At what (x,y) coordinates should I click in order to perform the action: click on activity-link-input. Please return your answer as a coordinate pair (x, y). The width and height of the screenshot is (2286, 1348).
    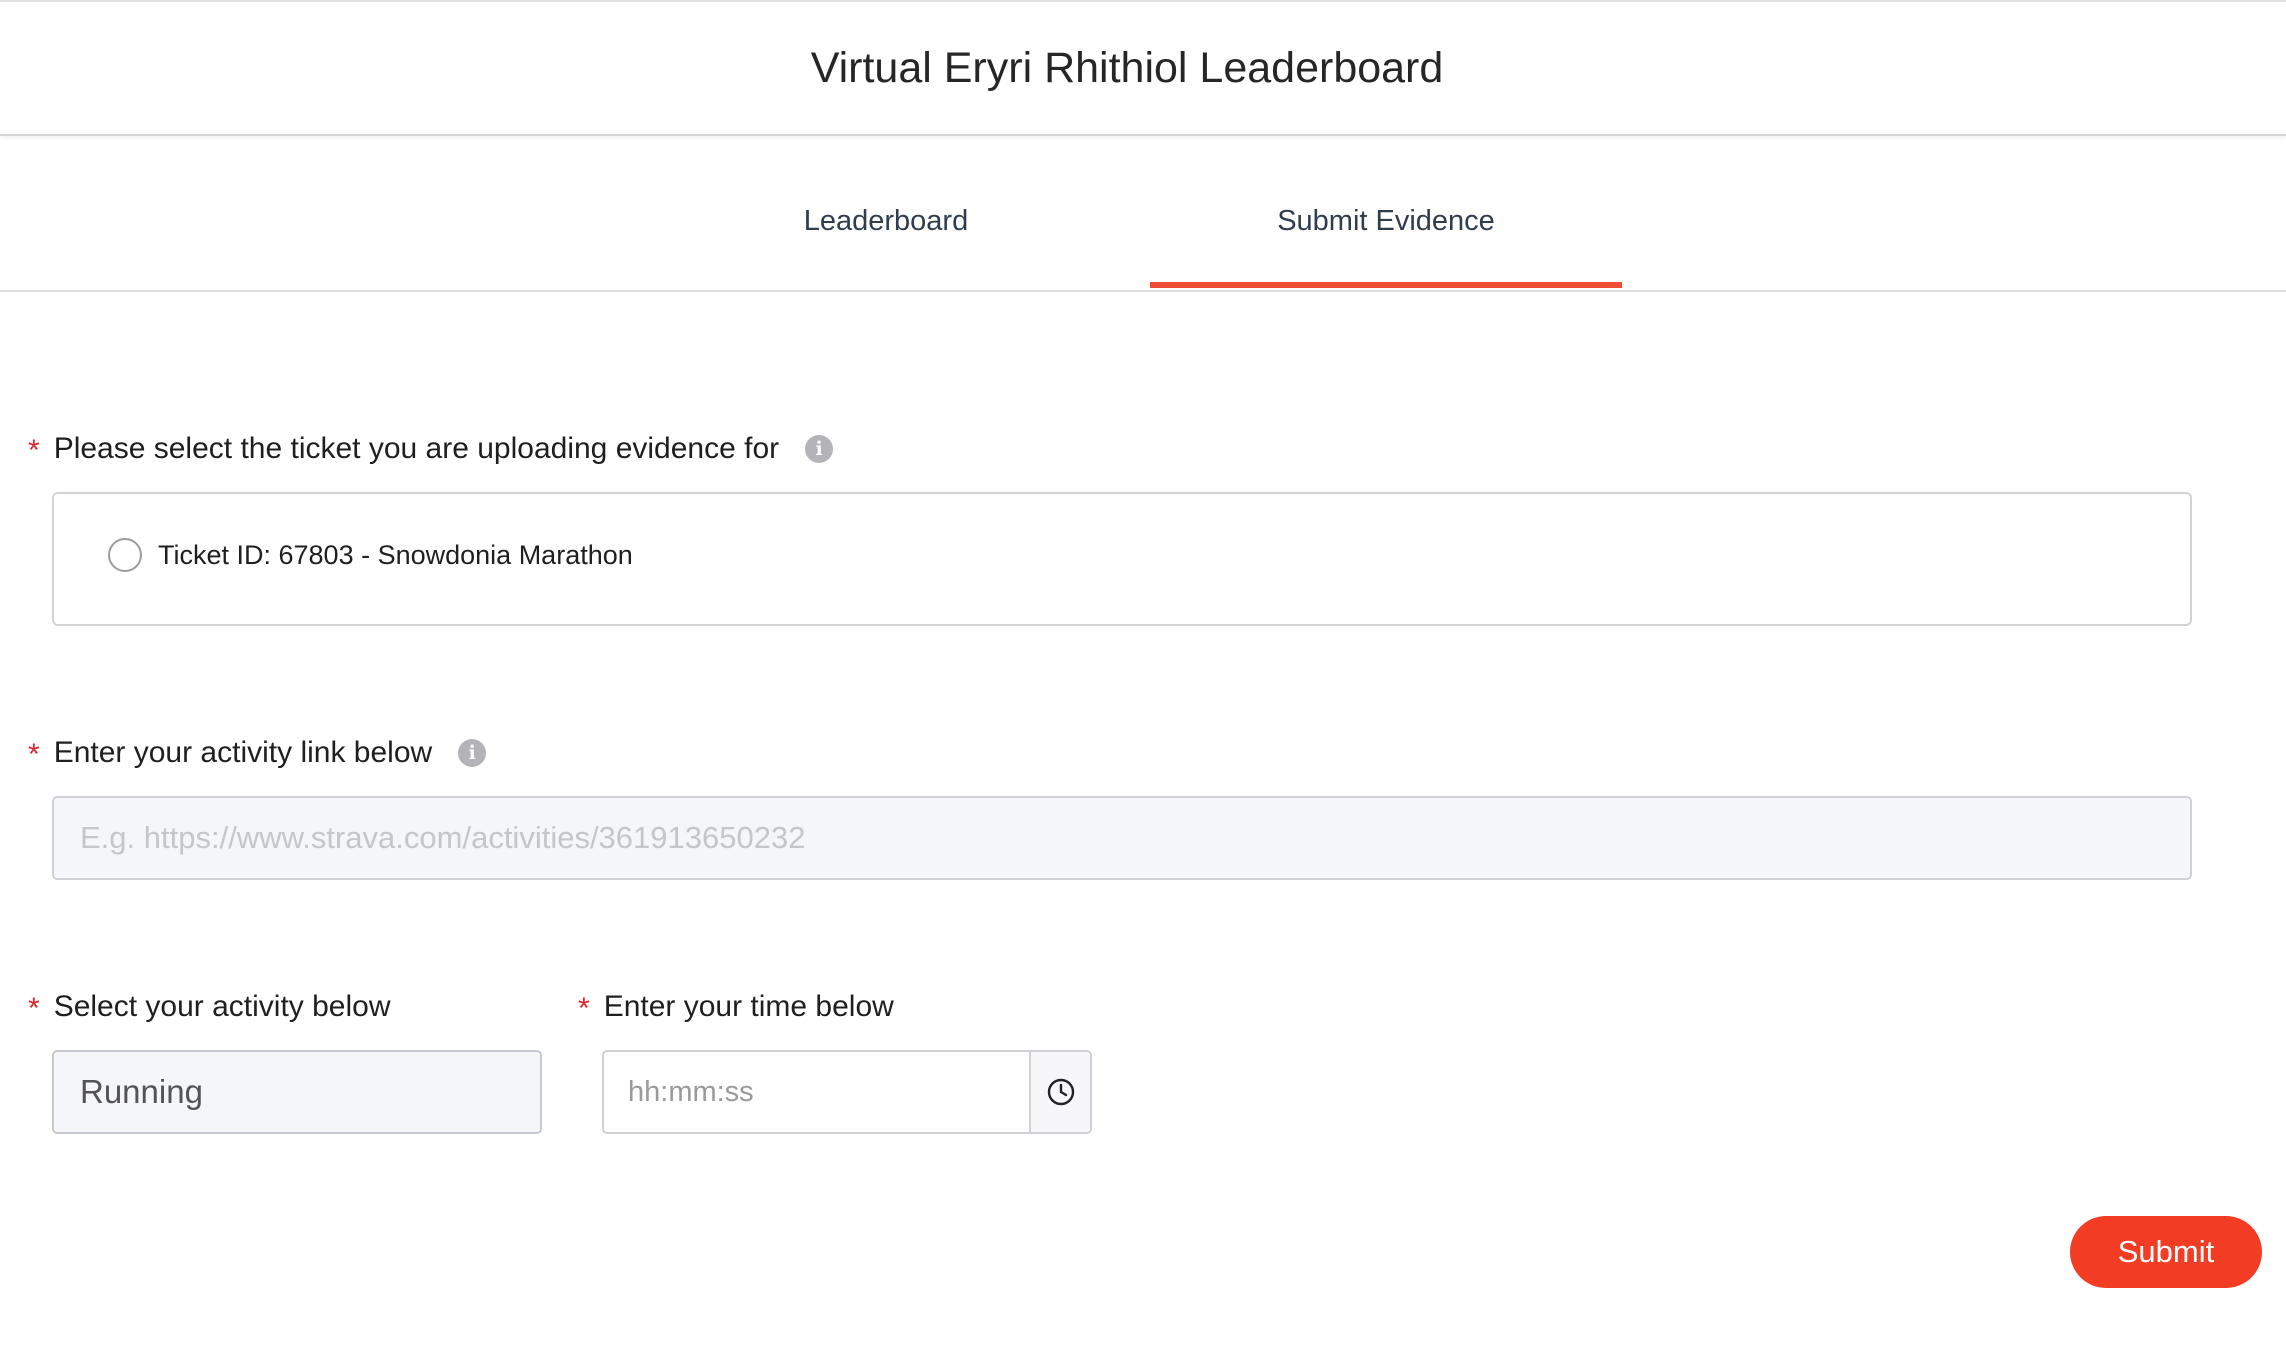
    Looking at the image, I should click on (1122, 838).